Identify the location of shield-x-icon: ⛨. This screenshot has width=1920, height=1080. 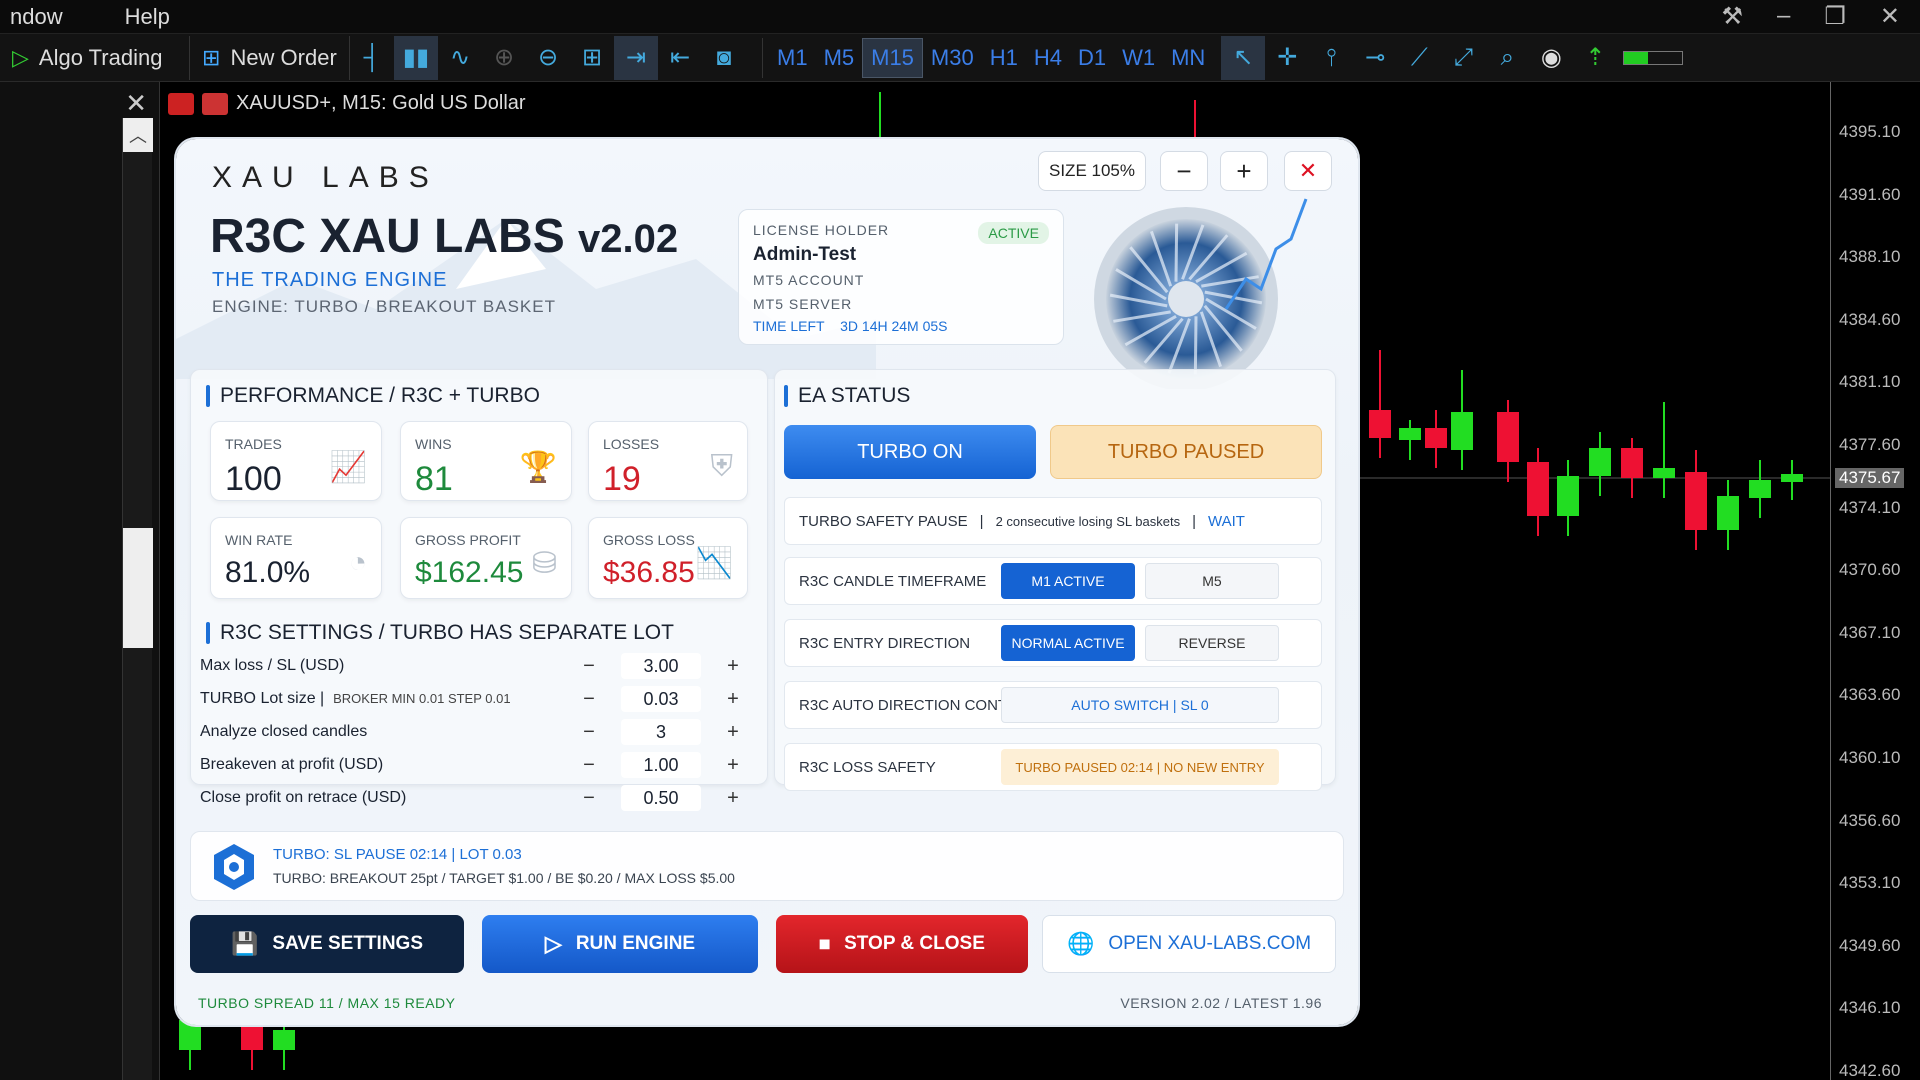
(722, 466).